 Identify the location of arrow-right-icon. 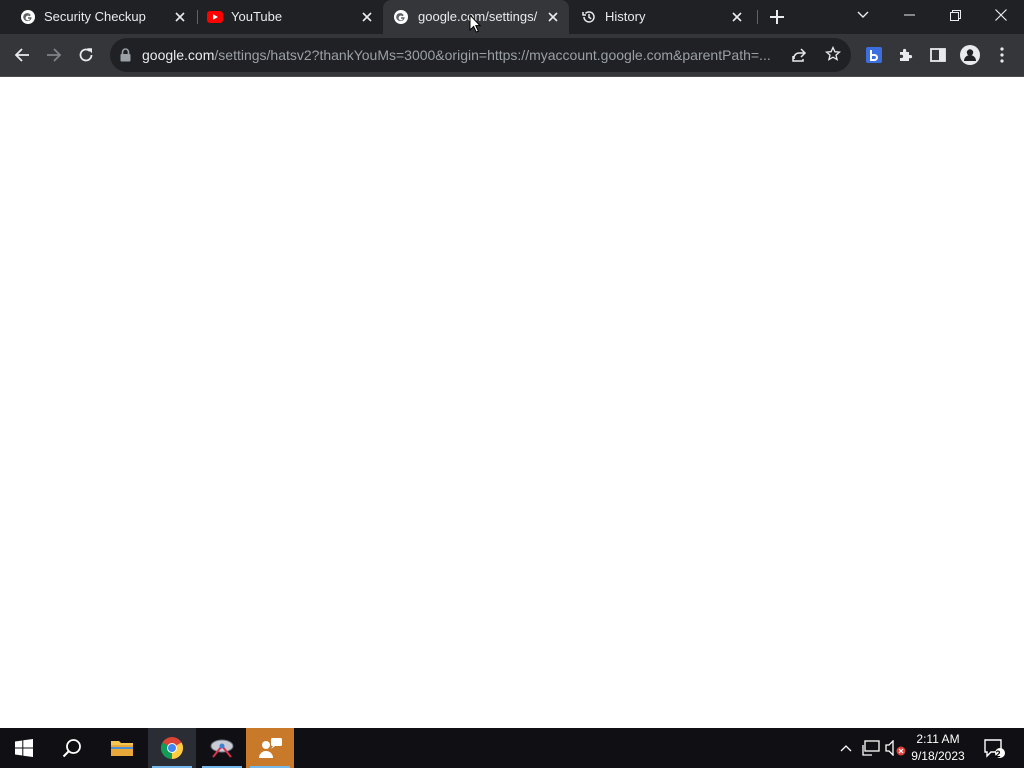
(54, 55).